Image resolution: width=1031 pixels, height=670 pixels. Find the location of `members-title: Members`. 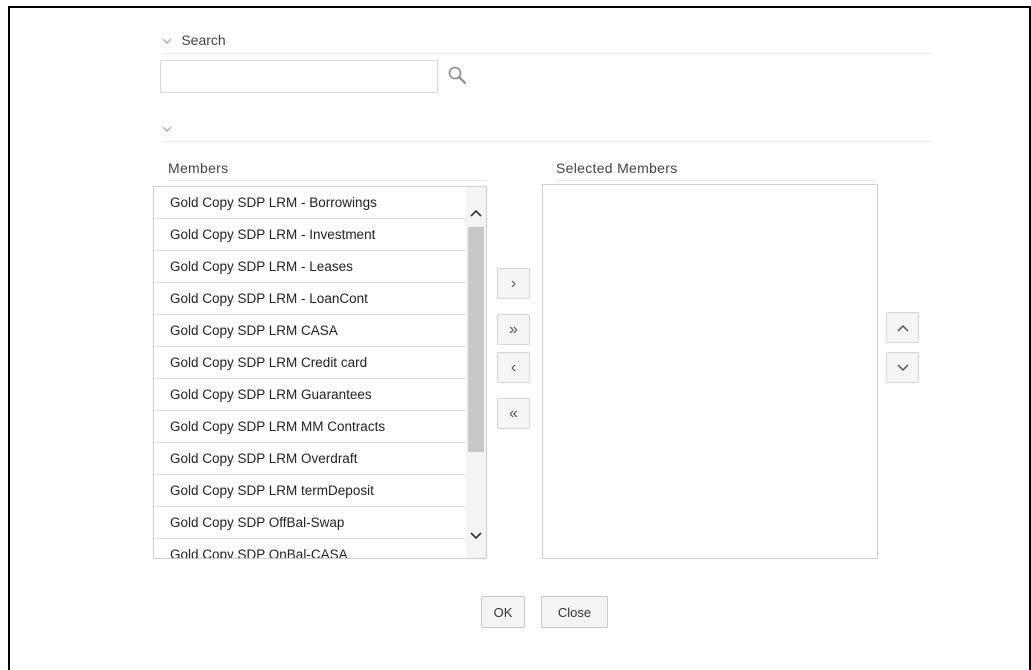

members-title: Members is located at coordinates (327, 170).